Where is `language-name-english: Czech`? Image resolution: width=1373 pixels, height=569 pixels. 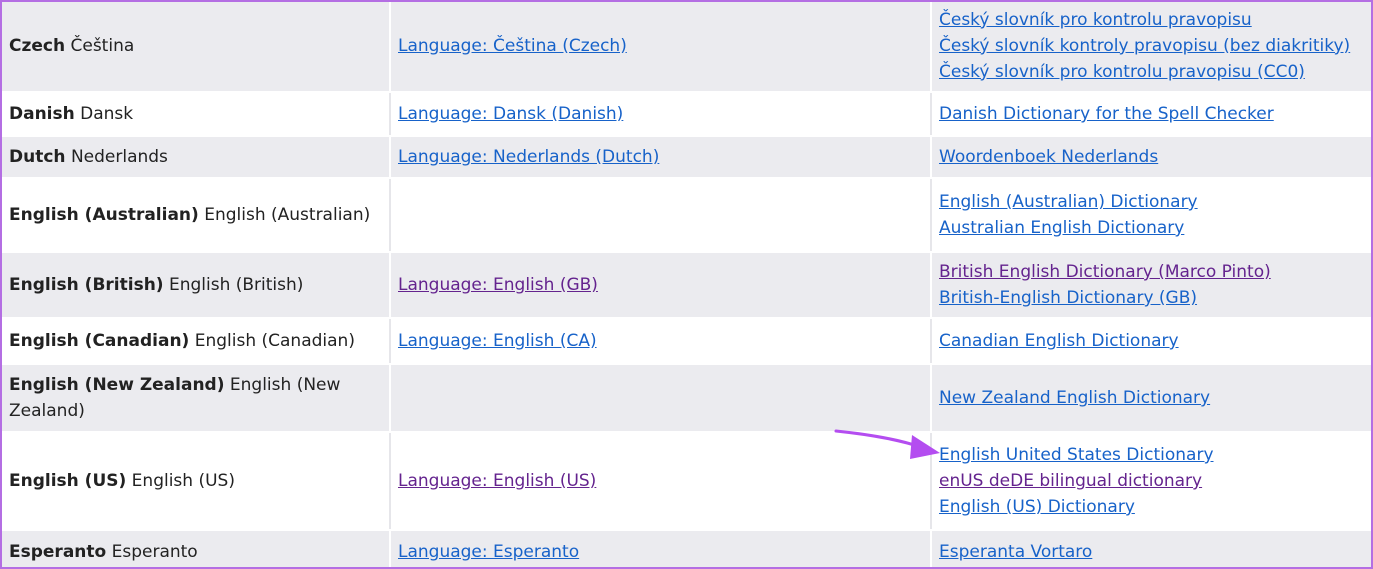 language-name-english: Czech is located at coordinates (37, 45).